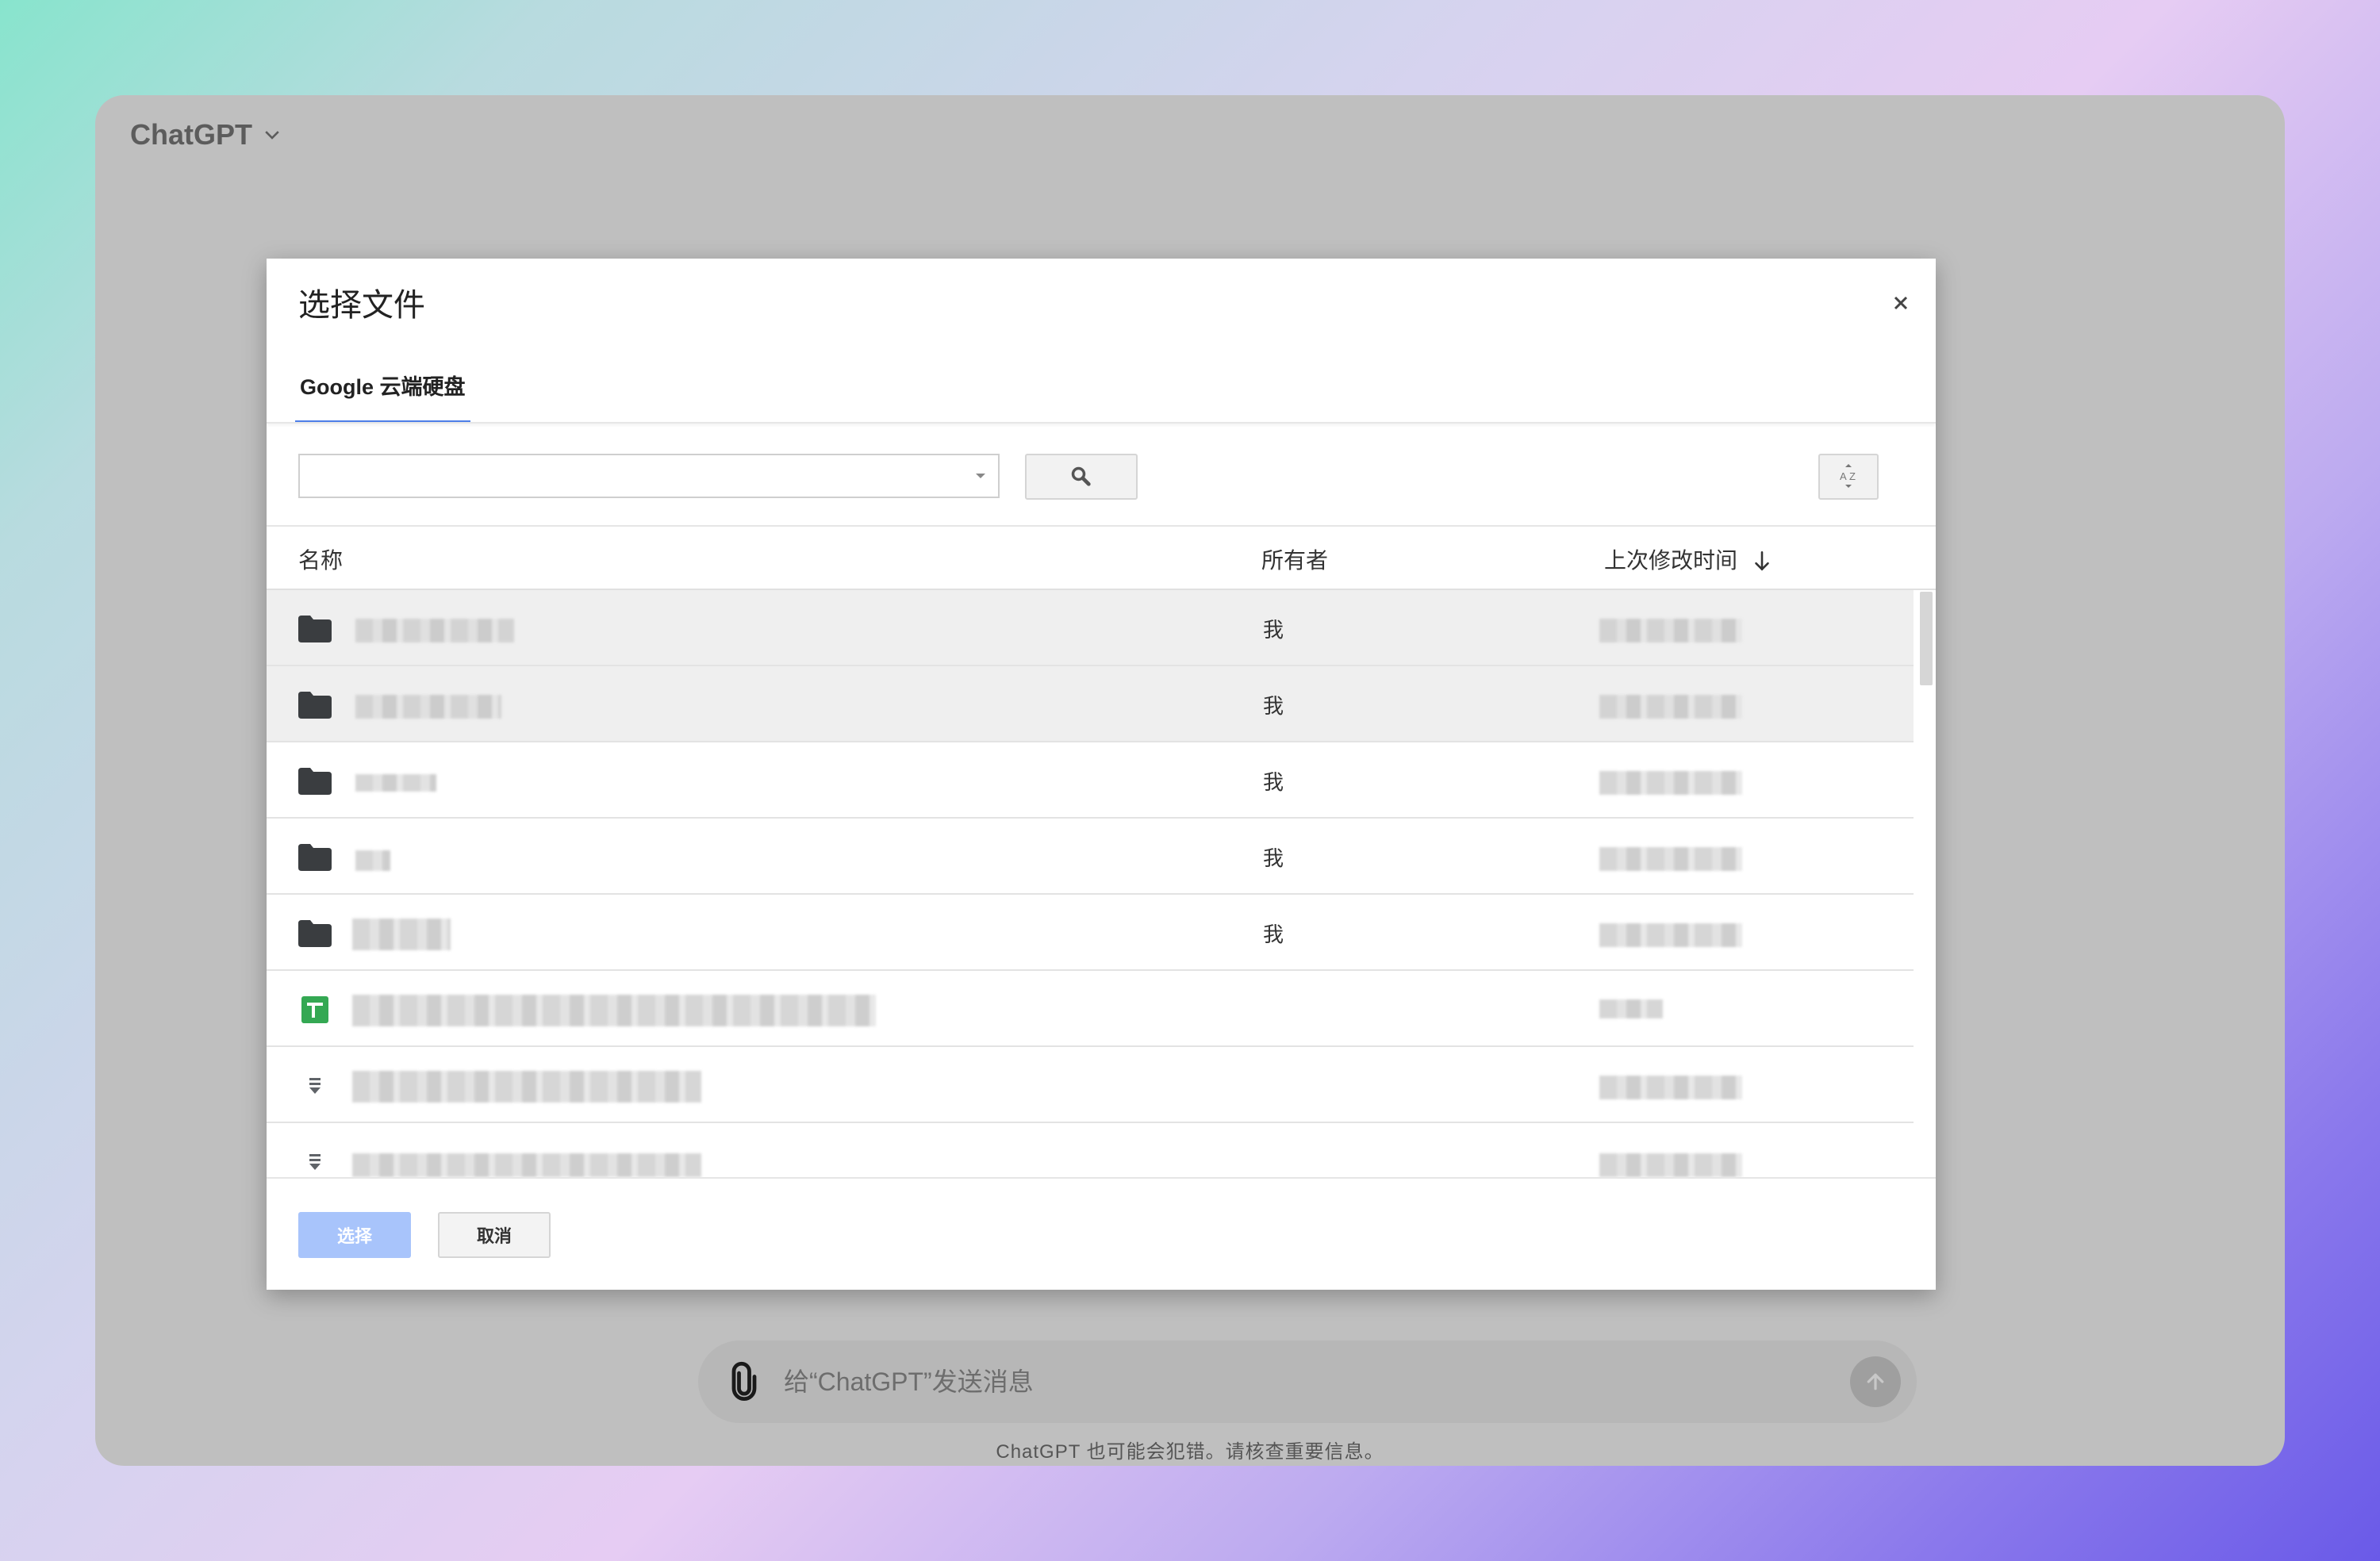 The image size is (2380, 1561). I want to click on spreadsheet-icon, so click(315, 1009).